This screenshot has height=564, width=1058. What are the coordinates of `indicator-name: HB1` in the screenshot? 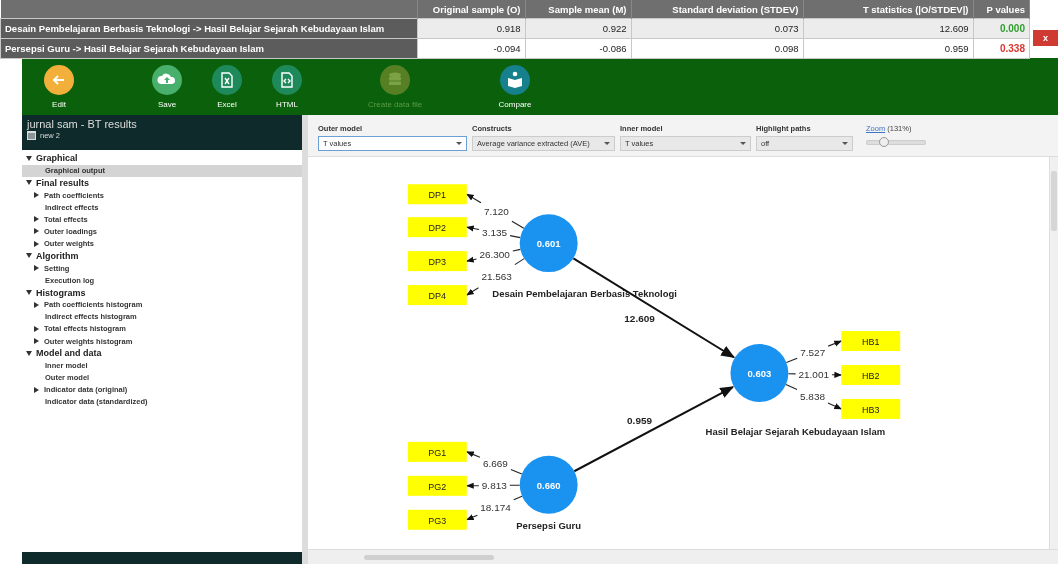 It's located at (871, 342).